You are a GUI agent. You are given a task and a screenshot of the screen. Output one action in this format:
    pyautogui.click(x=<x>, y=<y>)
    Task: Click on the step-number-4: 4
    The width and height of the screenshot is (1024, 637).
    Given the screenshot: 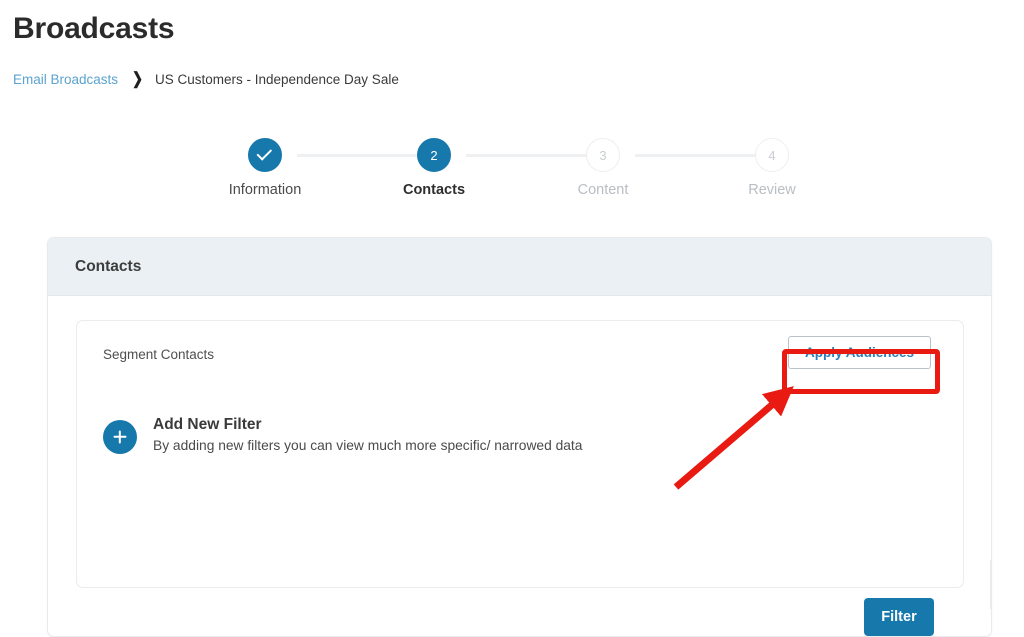 What is the action you would take?
    pyautogui.click(x=772, y=155)
    